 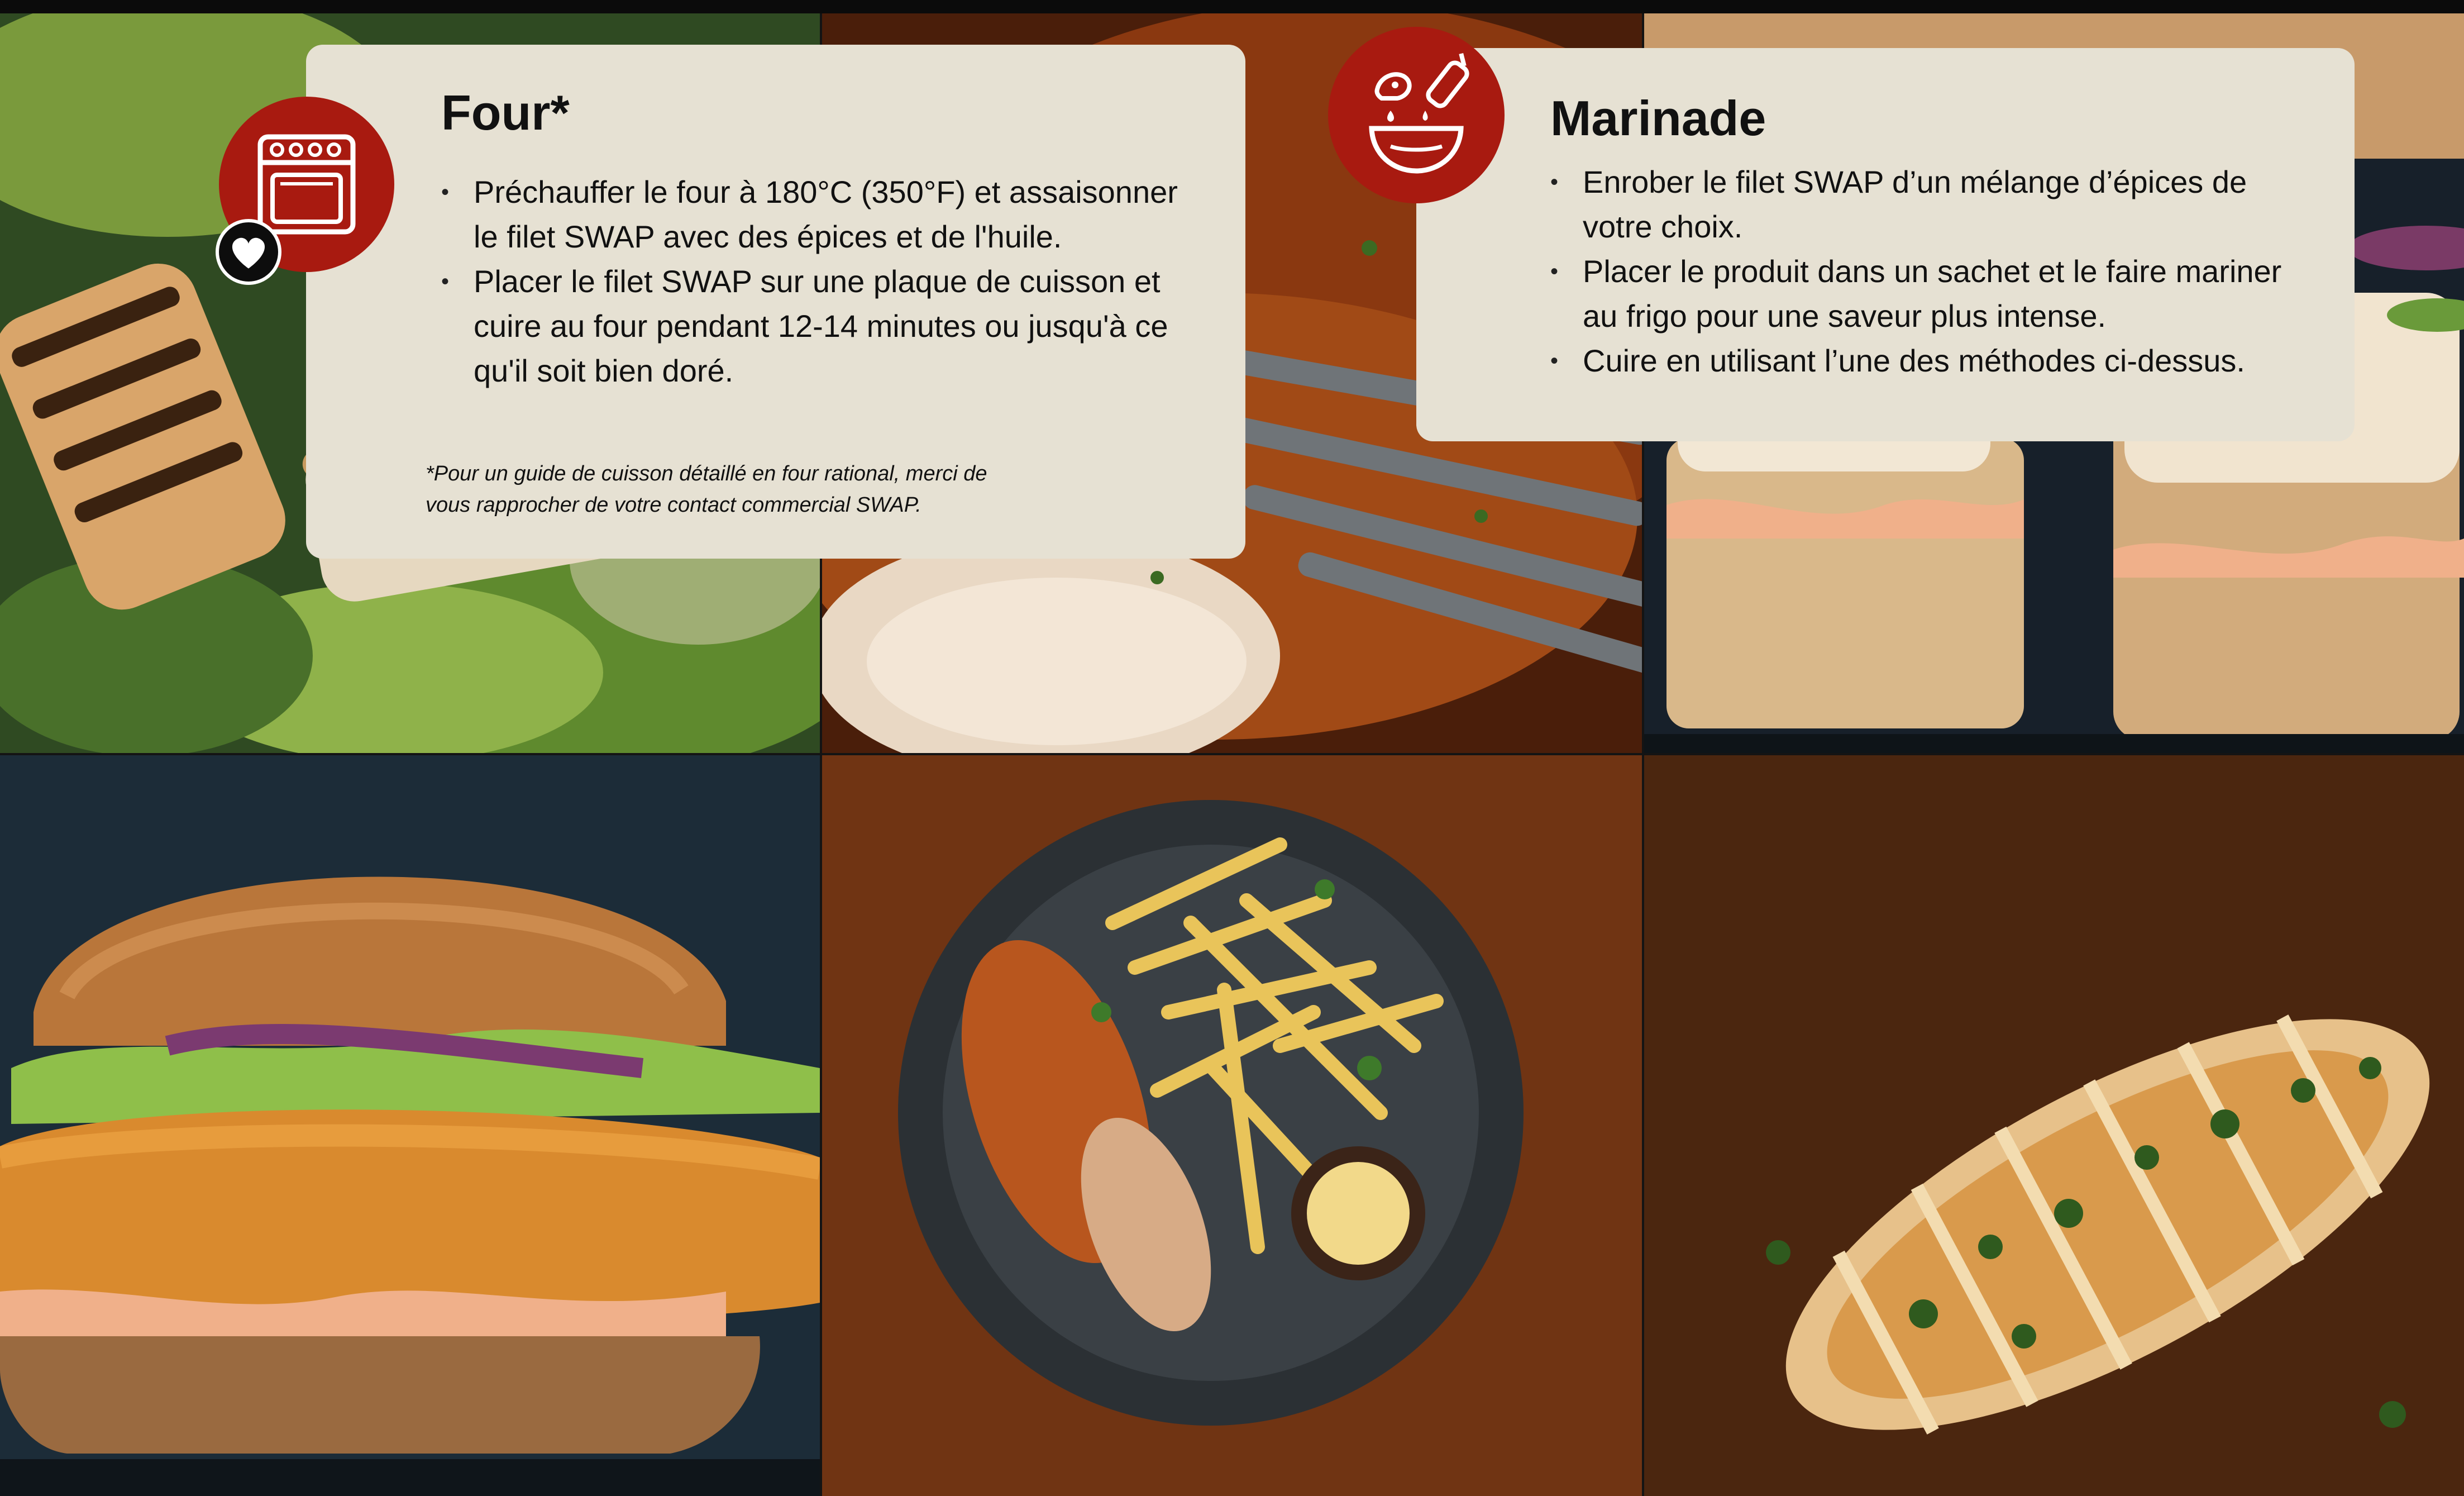 What do you see at coordinates (505, 112) in the screenshot?
I see `card-title-four: Four*` at bounding box center [505, 112].